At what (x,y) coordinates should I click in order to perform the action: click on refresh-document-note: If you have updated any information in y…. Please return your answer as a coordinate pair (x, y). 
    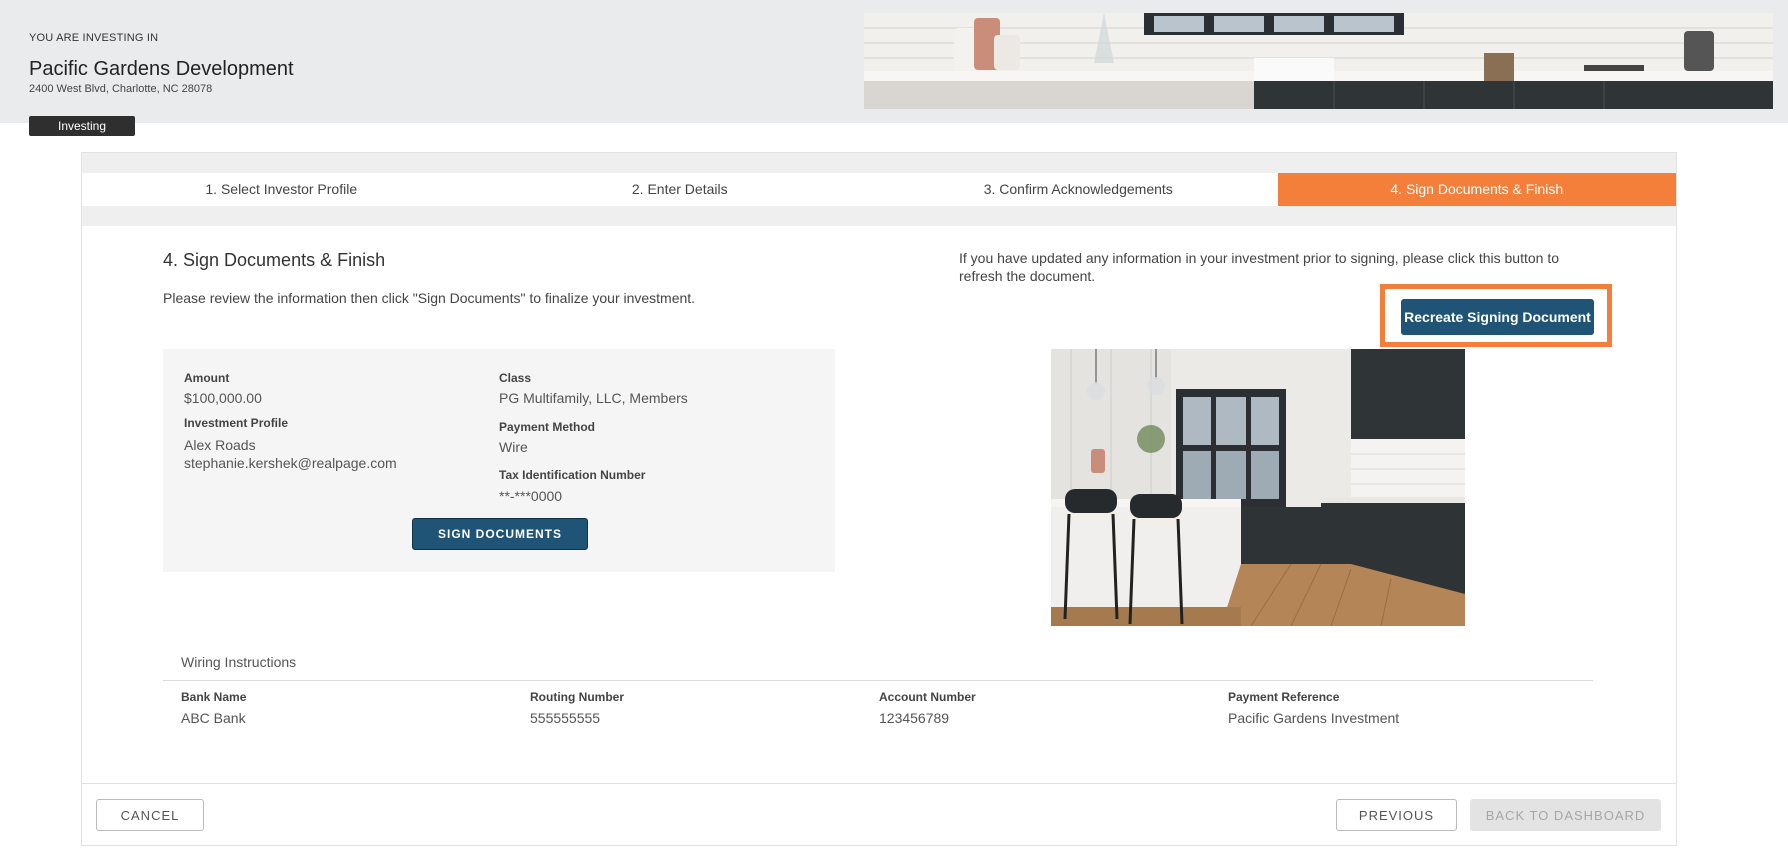
    Looking at the image, I should click on (1259, 267).